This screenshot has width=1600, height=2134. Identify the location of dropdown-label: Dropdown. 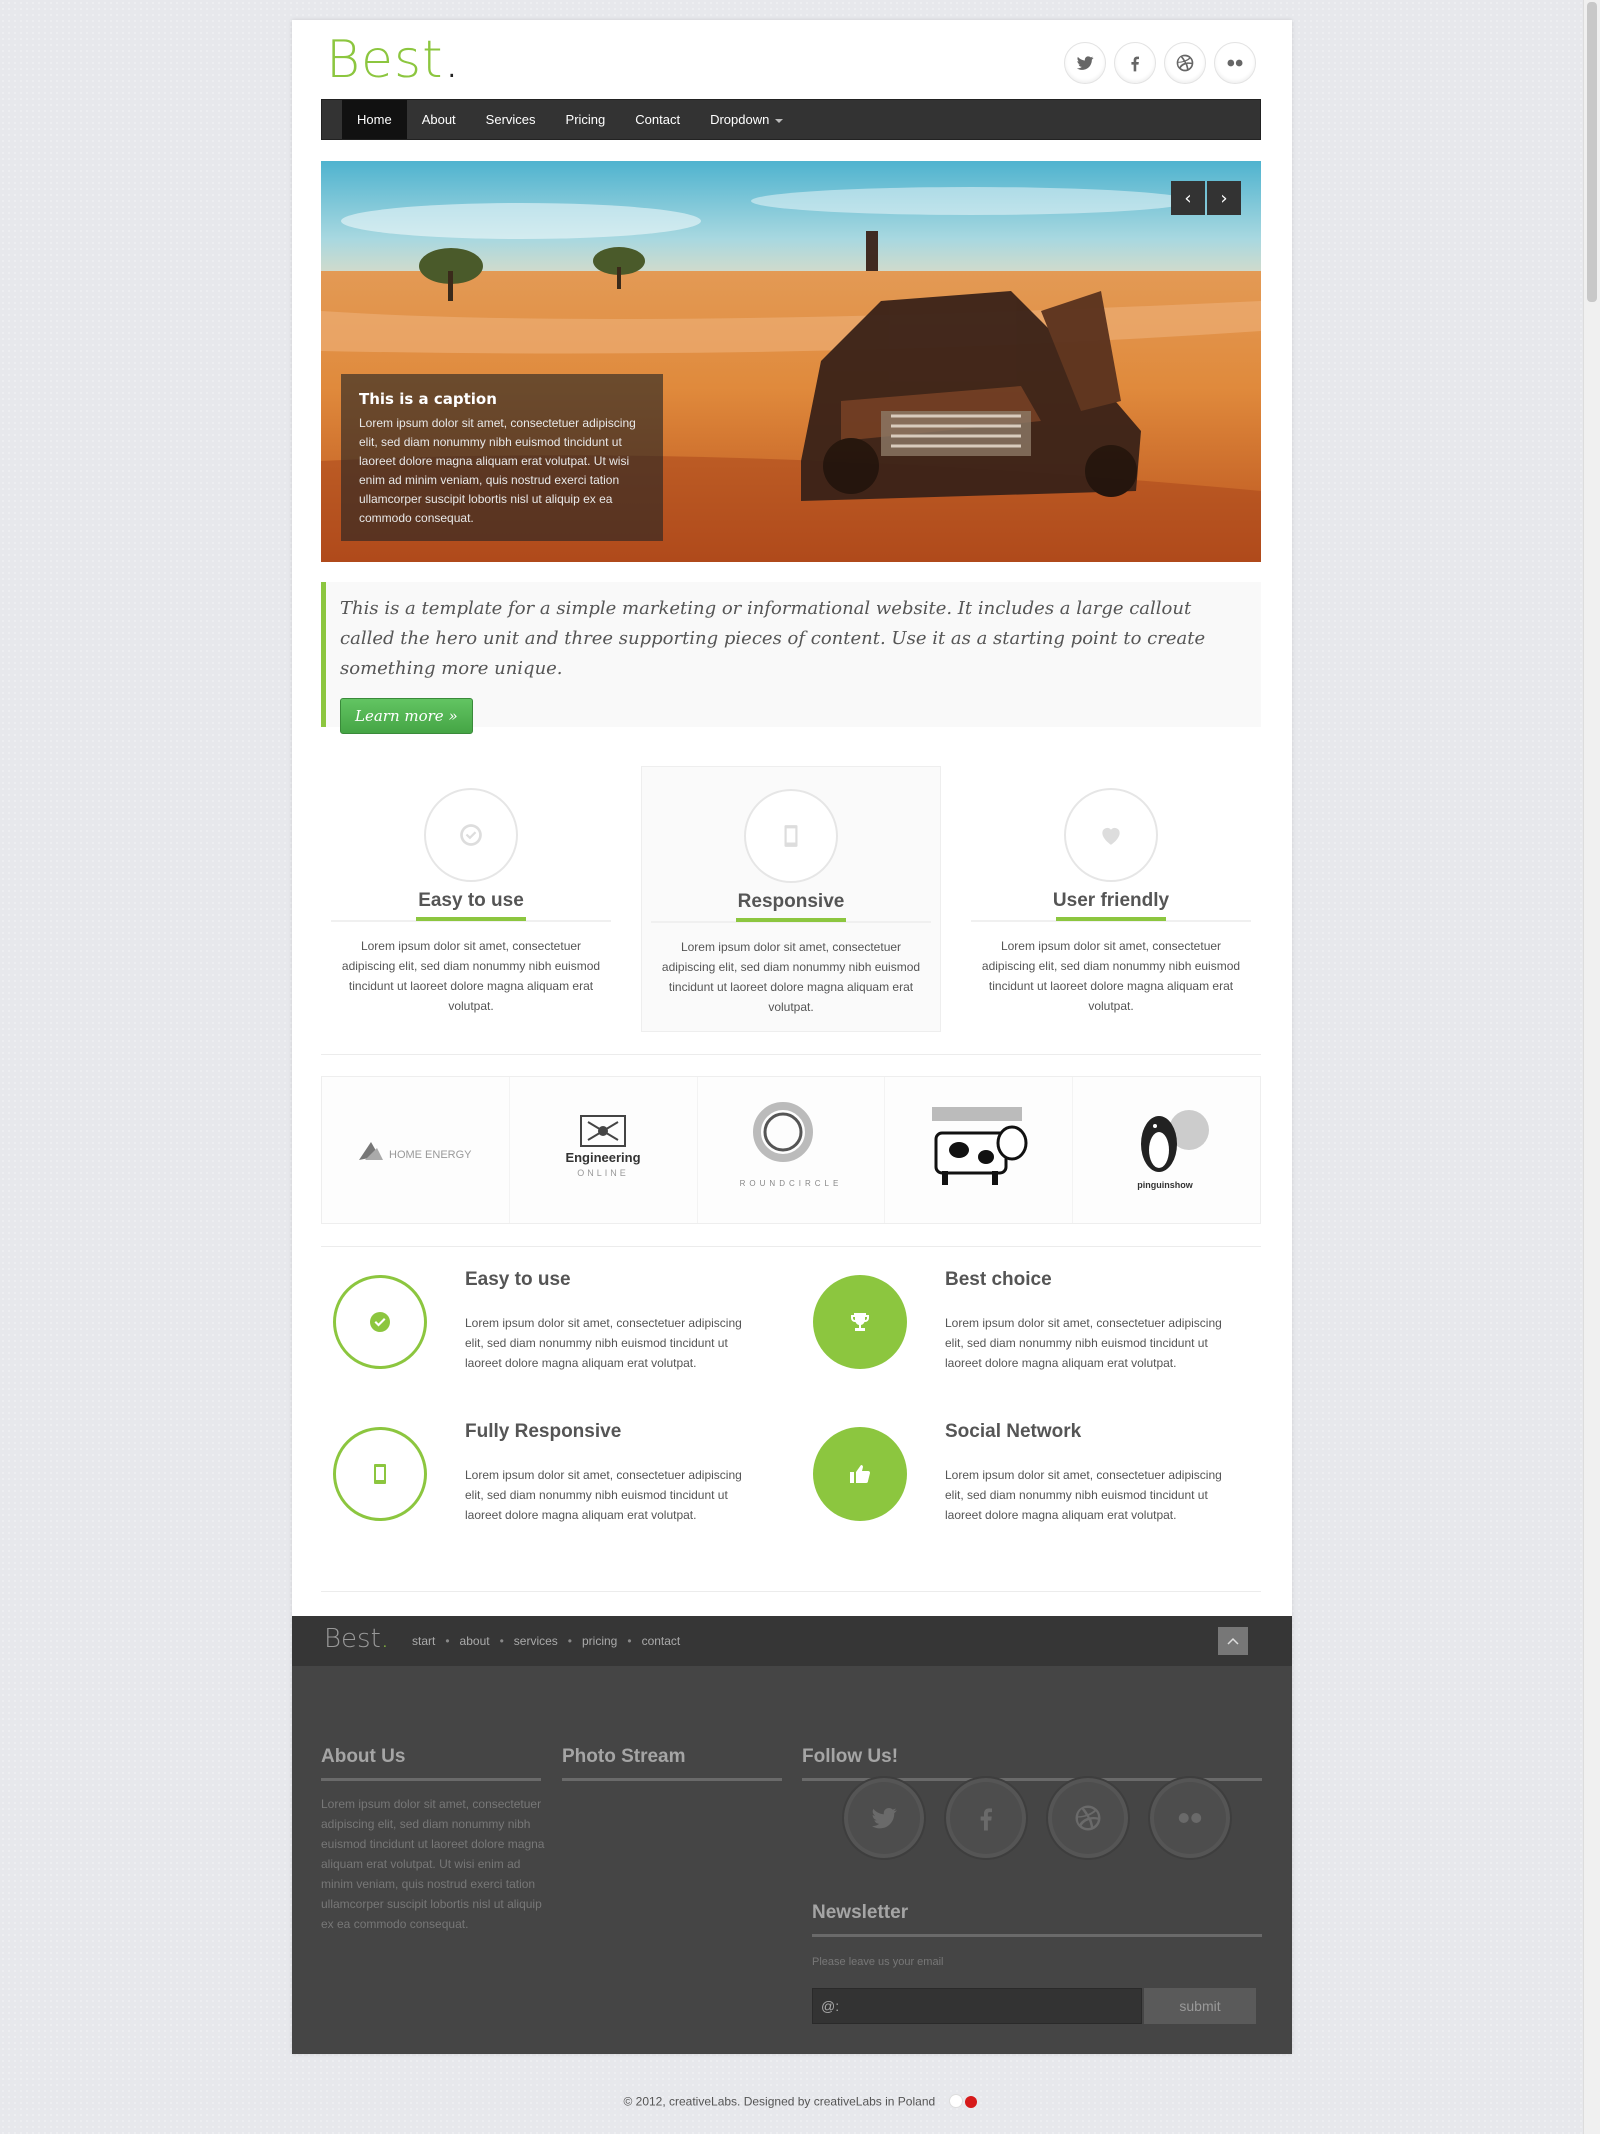
(740, 119).